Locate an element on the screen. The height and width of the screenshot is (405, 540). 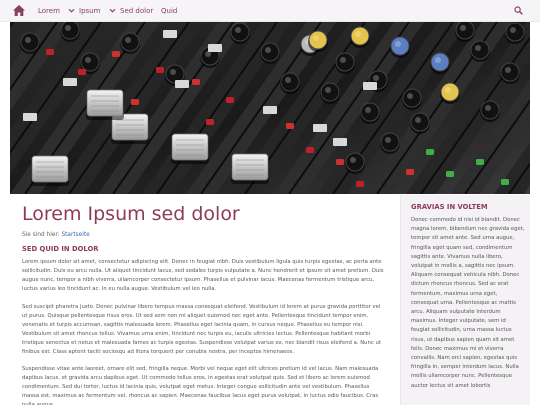
page-title: Lorem Ipsum sed dolor is located at coordinates (131, 214).